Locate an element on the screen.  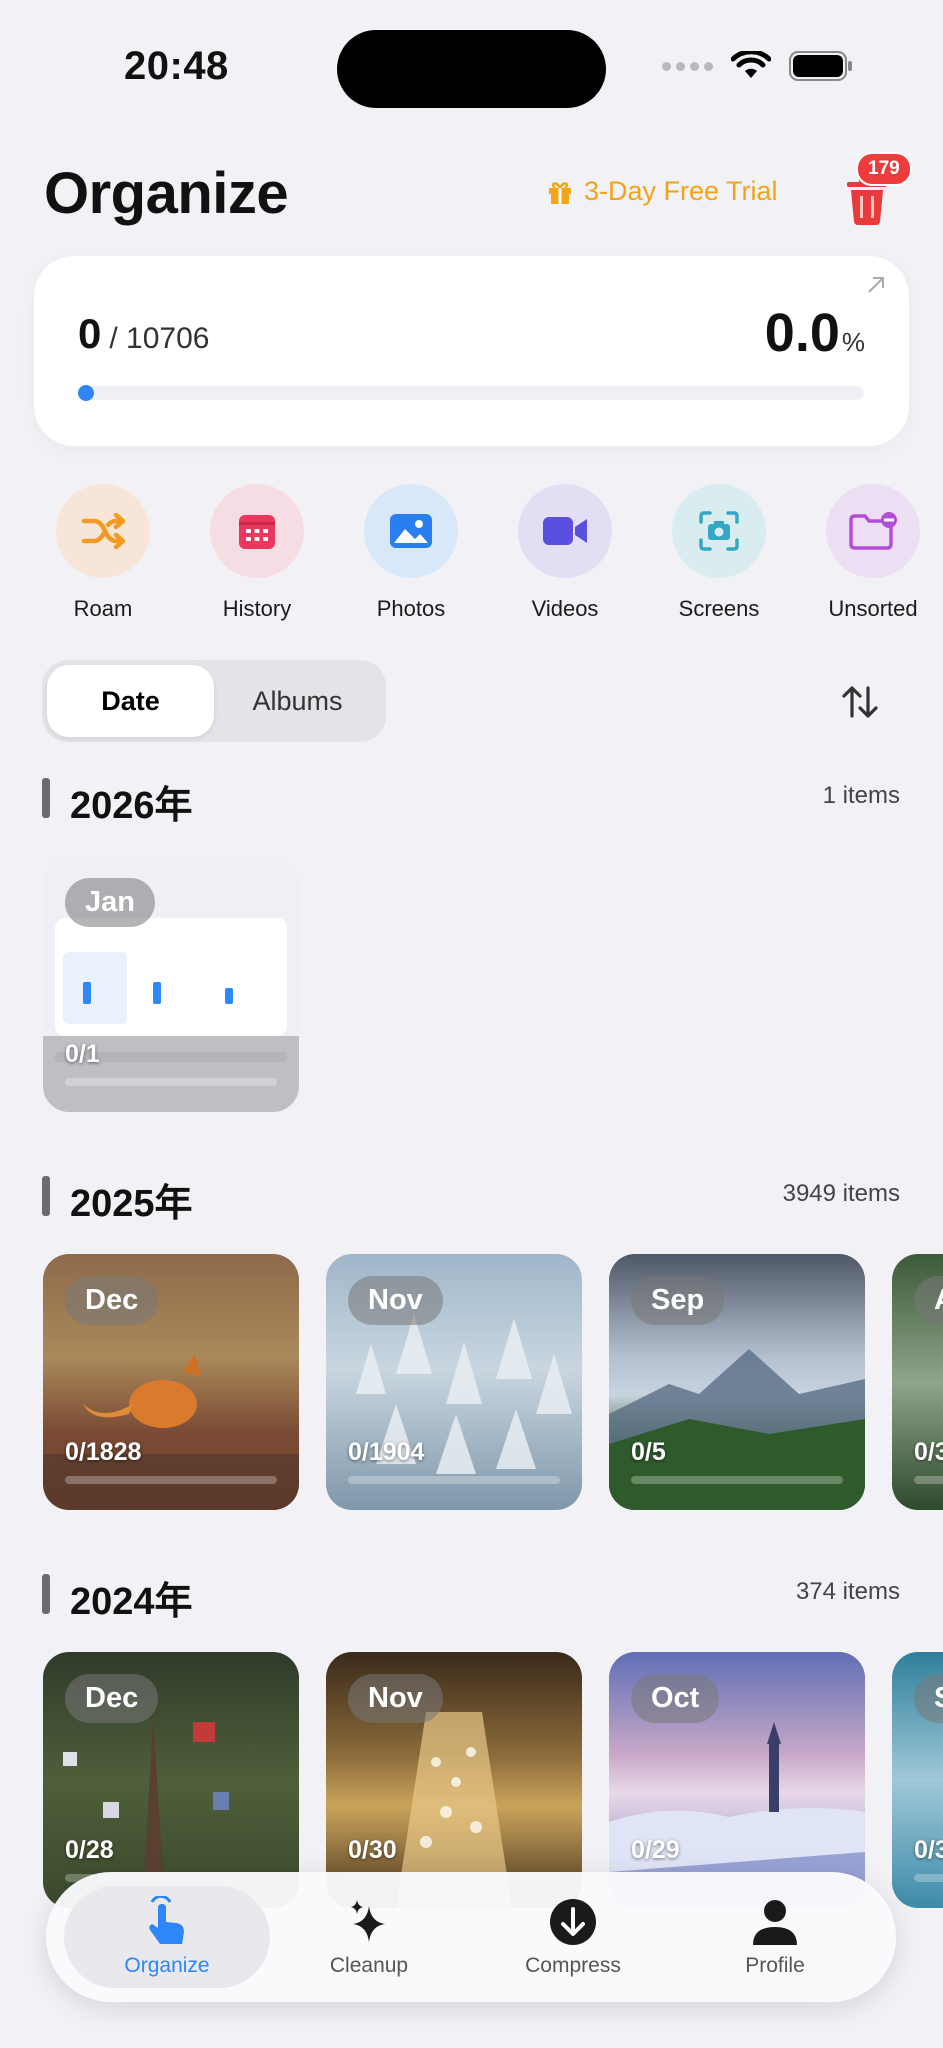
category-videos: Videos is located at coordinates (565, 553).